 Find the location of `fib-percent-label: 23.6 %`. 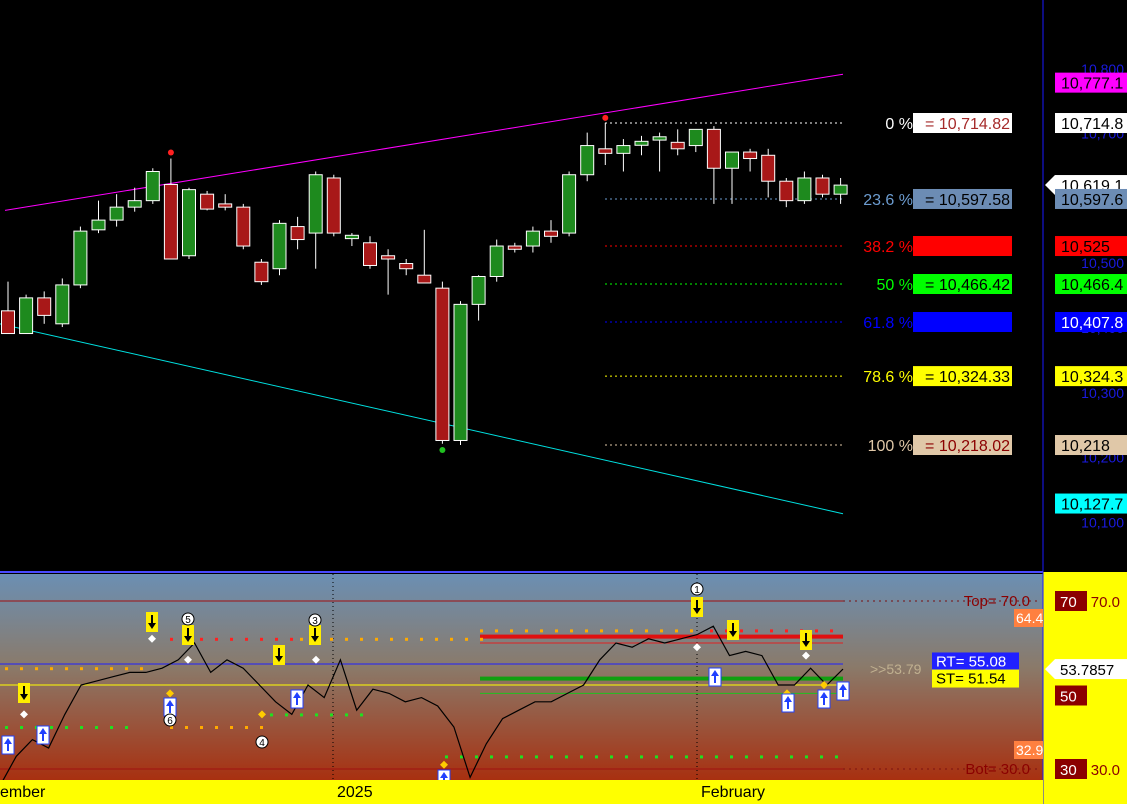

fib-percent-label: 23.6 % is located at coordinates (888, 200).